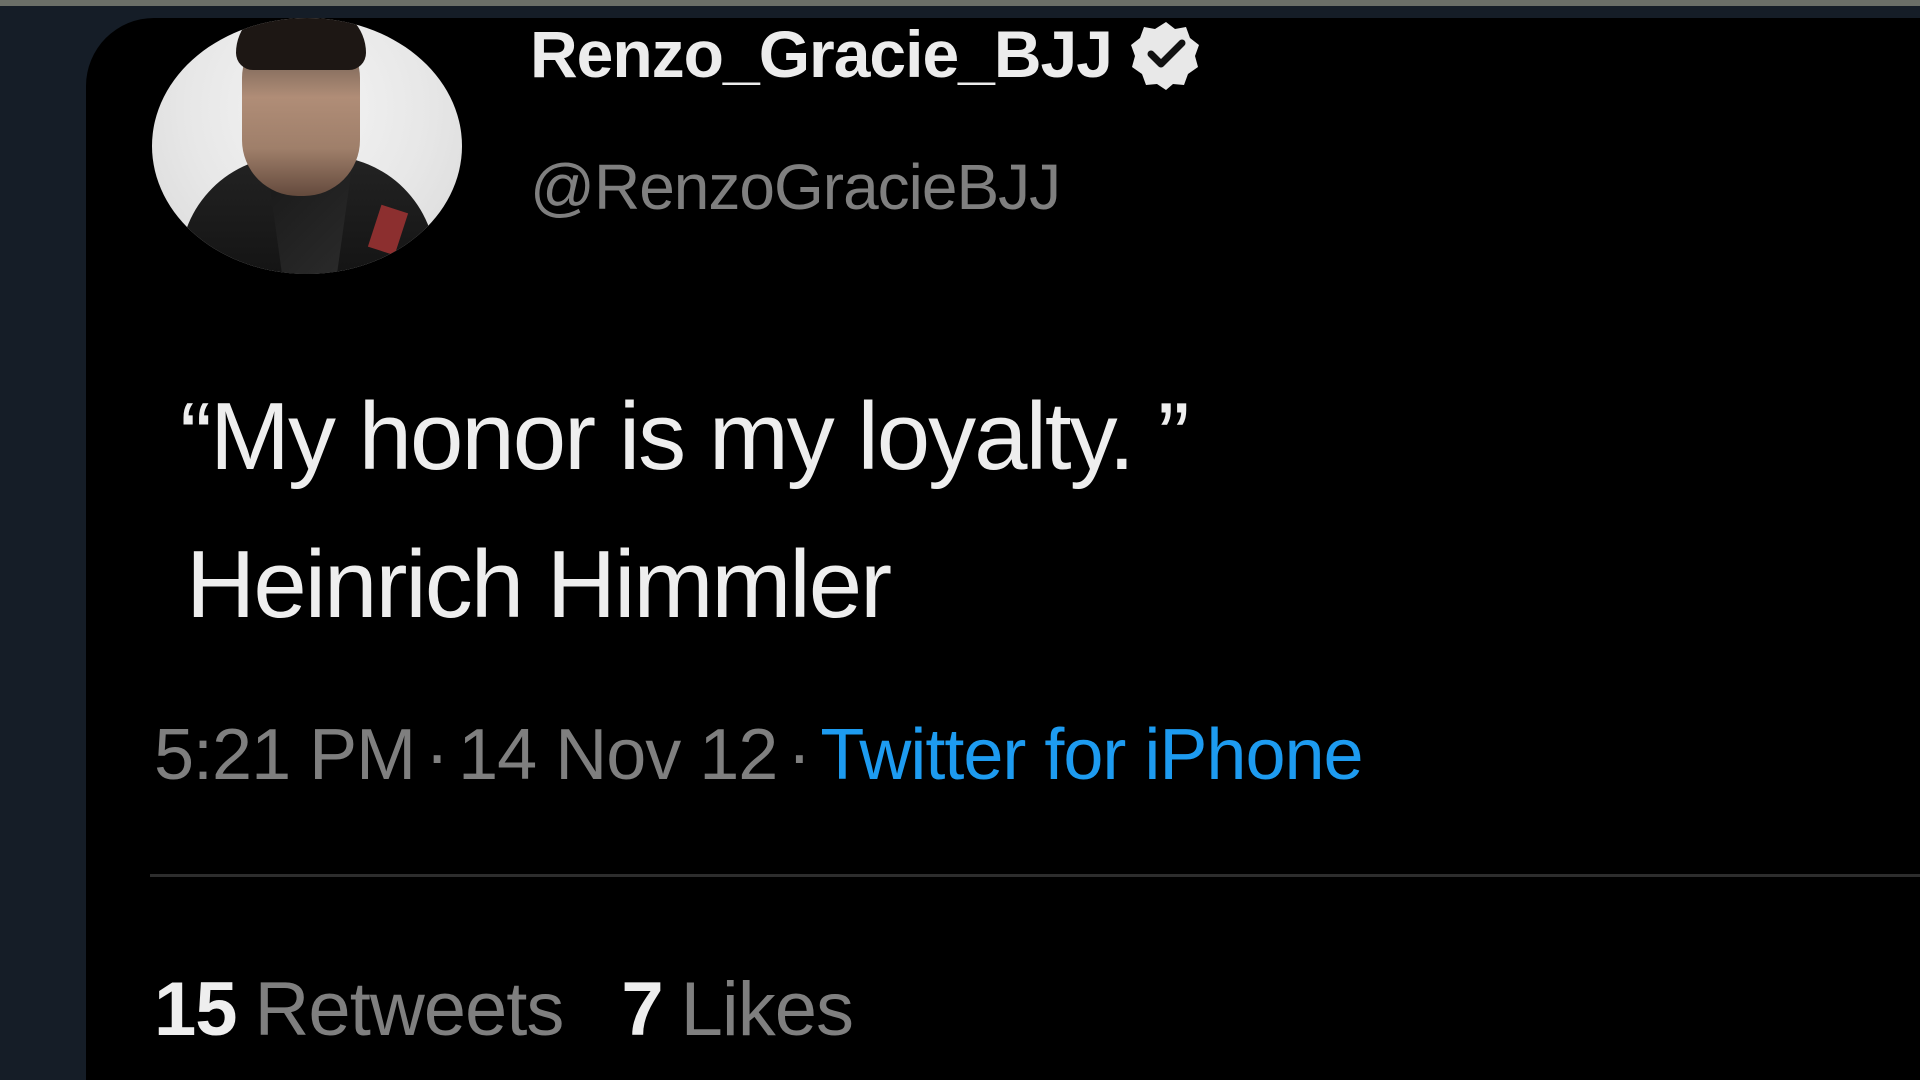  Describe the element at coordinates (642, 1009) in the screenshot. I see `likes-count: 7` at that location.